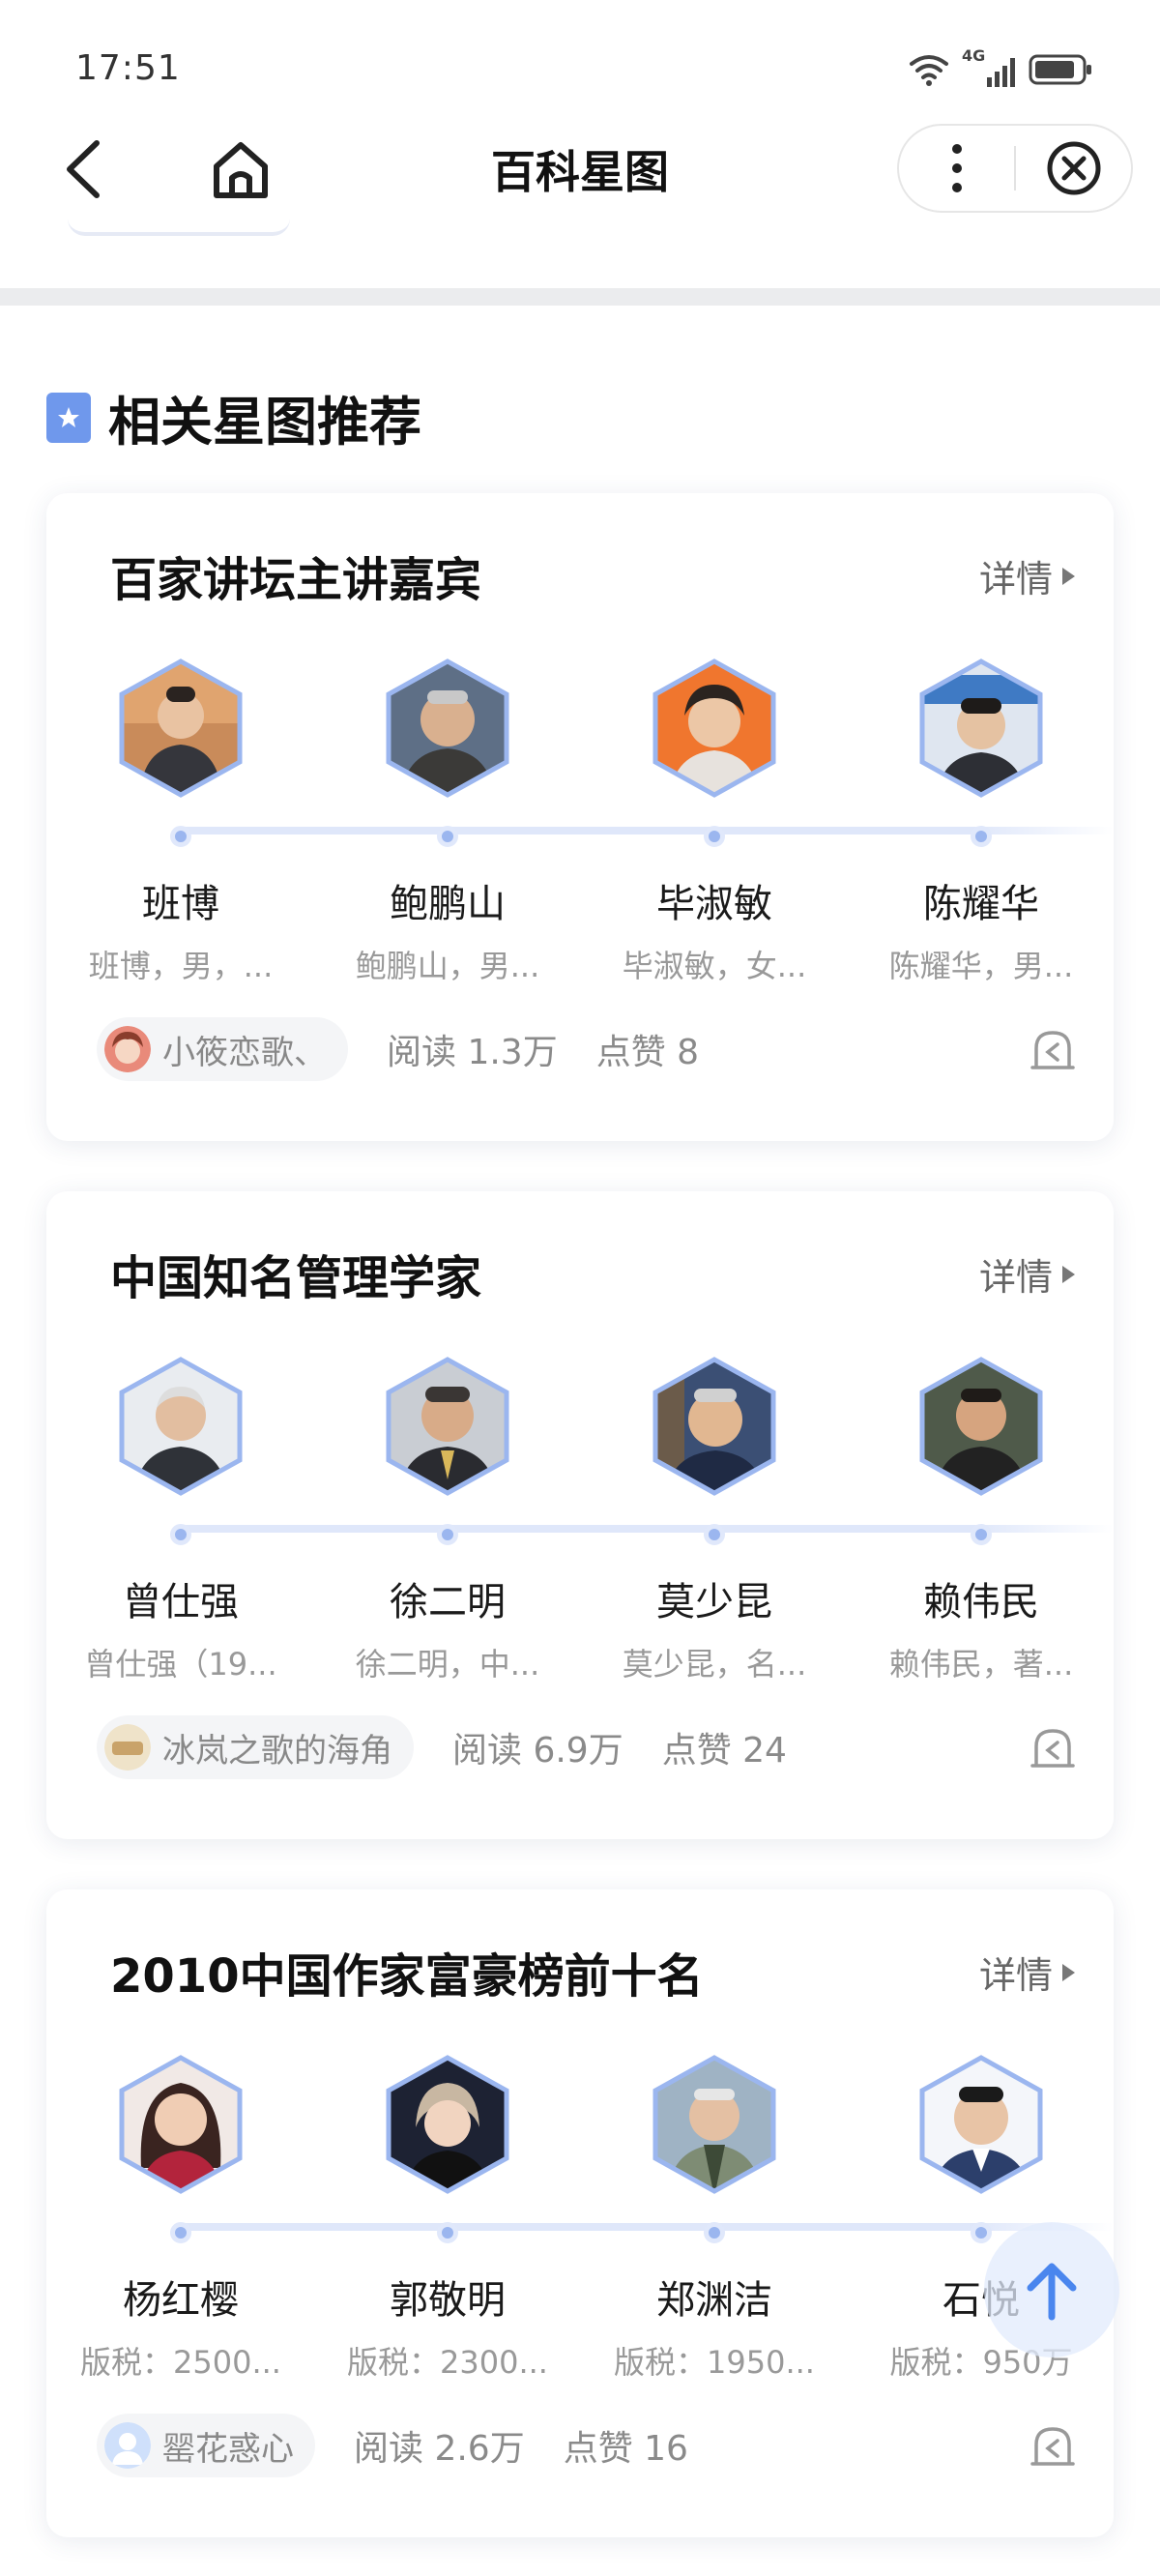 Image resolution: width=1160 pixels, height=2576 pixels. Describe the element at coordinates (586, 1049) in the screenshot. I see `card-footer: 小筱恋歌、 阅读 1.3万 点赞 8` at that location.